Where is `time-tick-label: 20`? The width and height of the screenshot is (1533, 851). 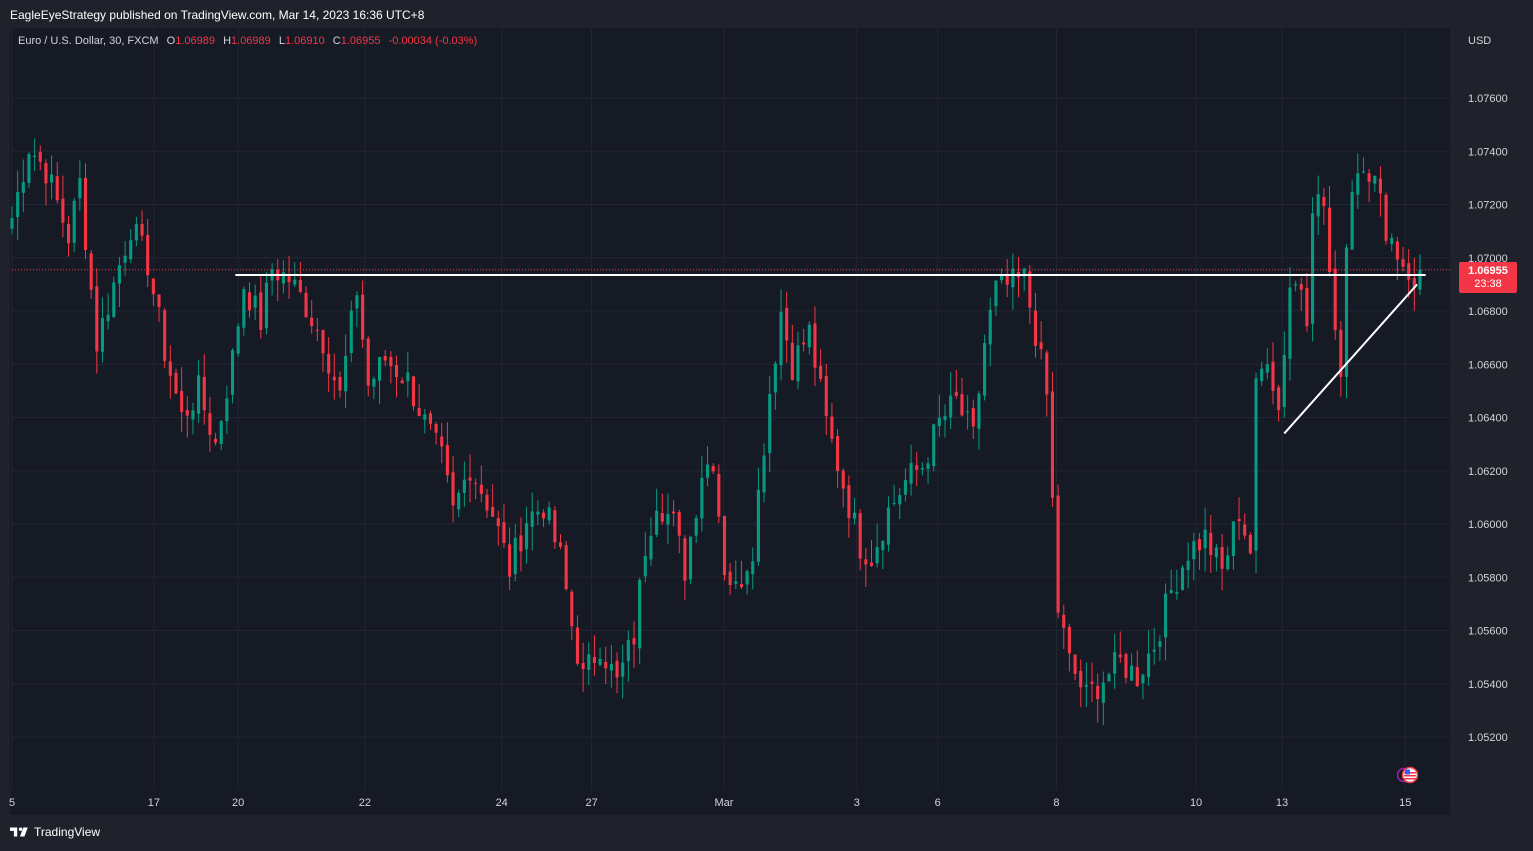
time-tick-label: 20 is located at coordinates (238, 803).